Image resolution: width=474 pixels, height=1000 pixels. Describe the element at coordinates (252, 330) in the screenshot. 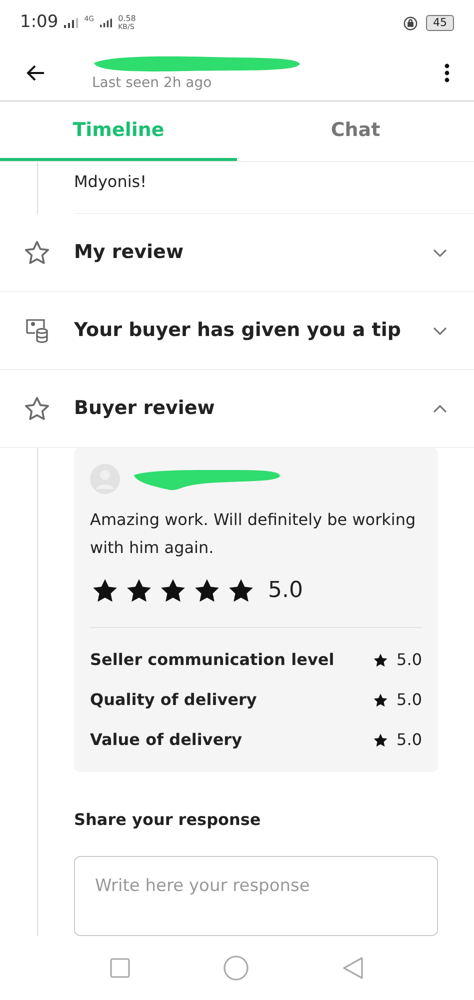

I see `section-title: Your buyer has given you a tip` at that location.